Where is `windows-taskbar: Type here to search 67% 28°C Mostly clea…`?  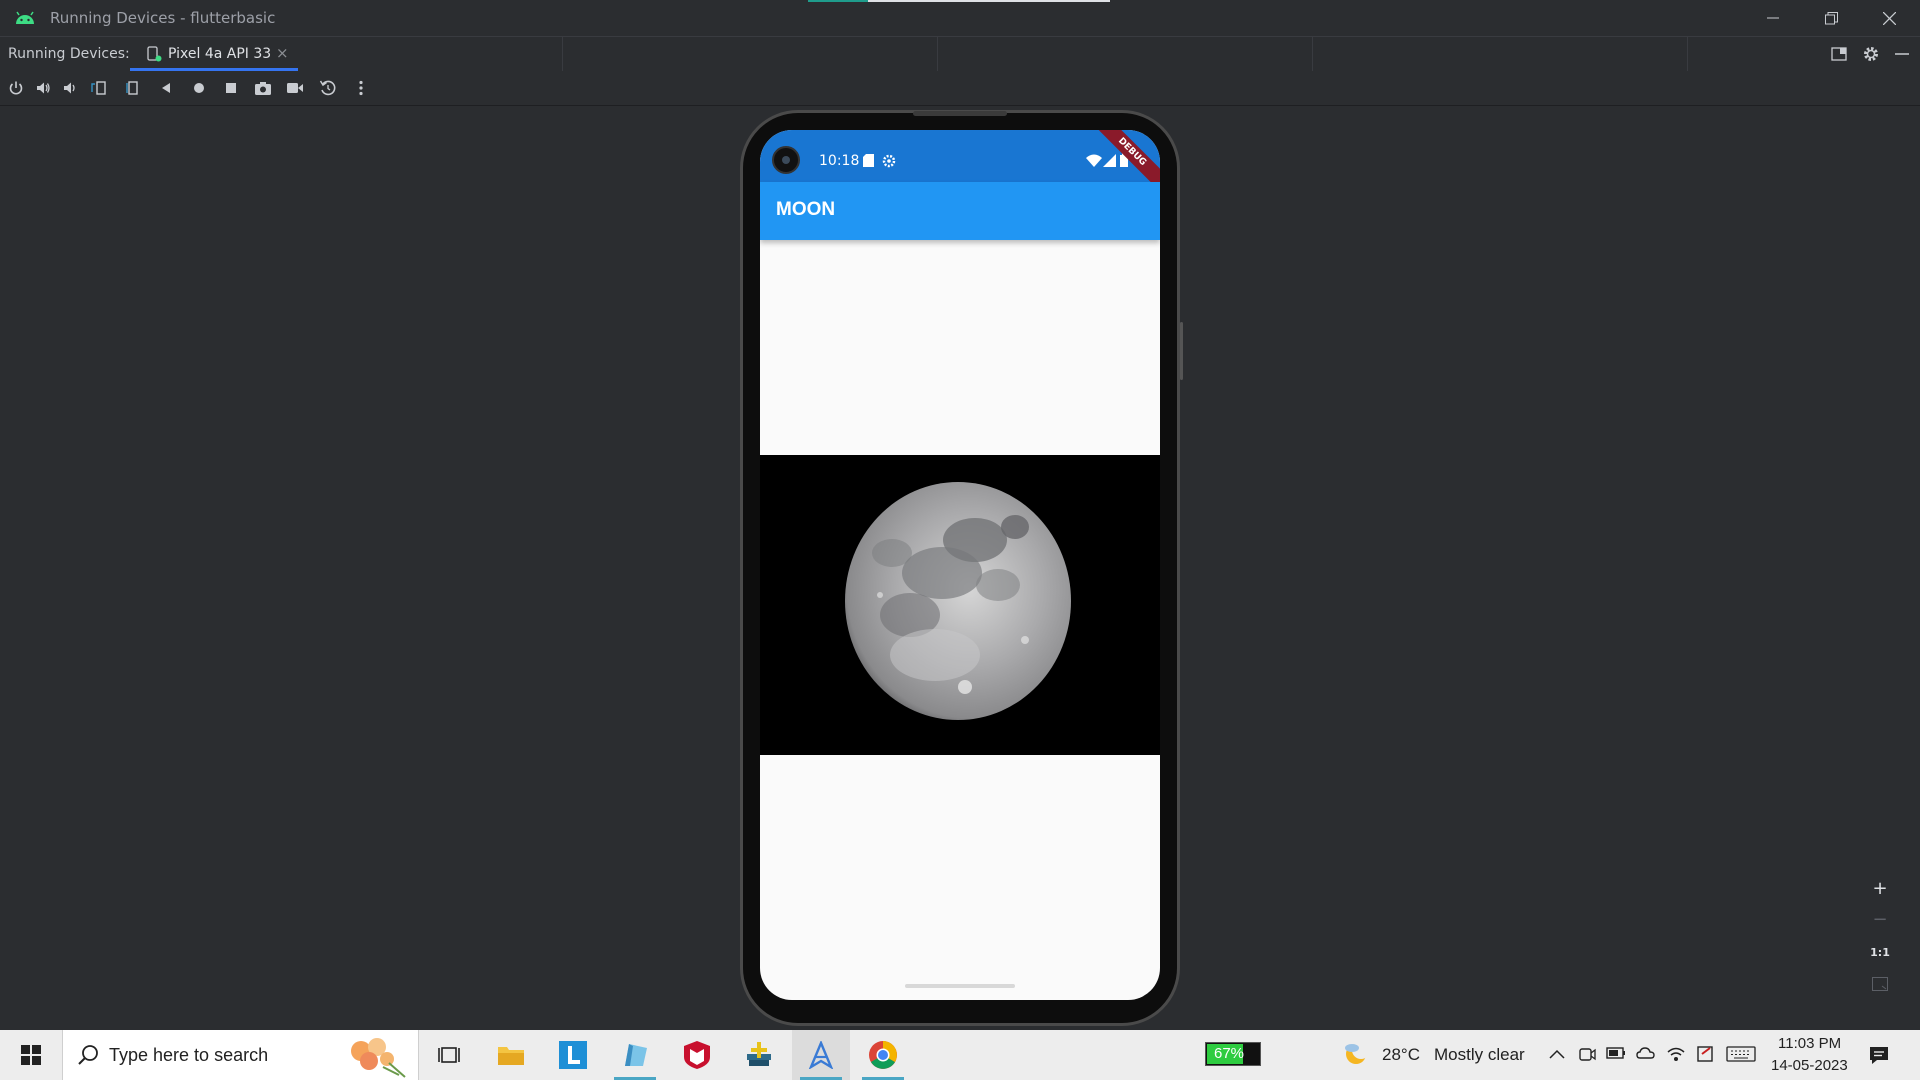
windows-taskbar: Type here to search 67% 28°C Mostly clea… is located at coordinates (960, 1055).